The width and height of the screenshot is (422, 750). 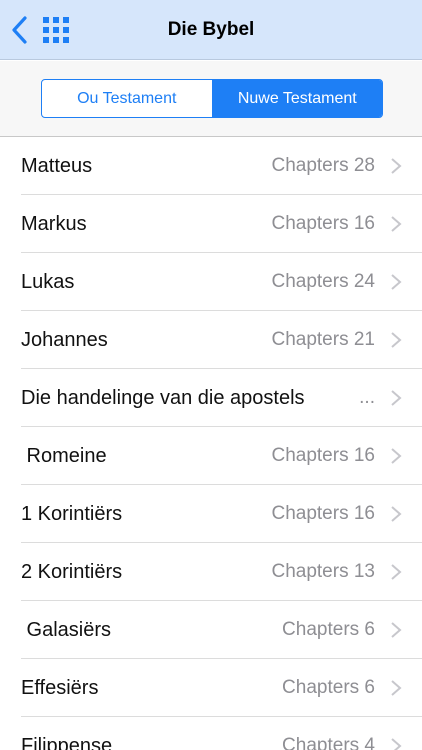 I want to click on grid-icon, so click(x=56, y=30).